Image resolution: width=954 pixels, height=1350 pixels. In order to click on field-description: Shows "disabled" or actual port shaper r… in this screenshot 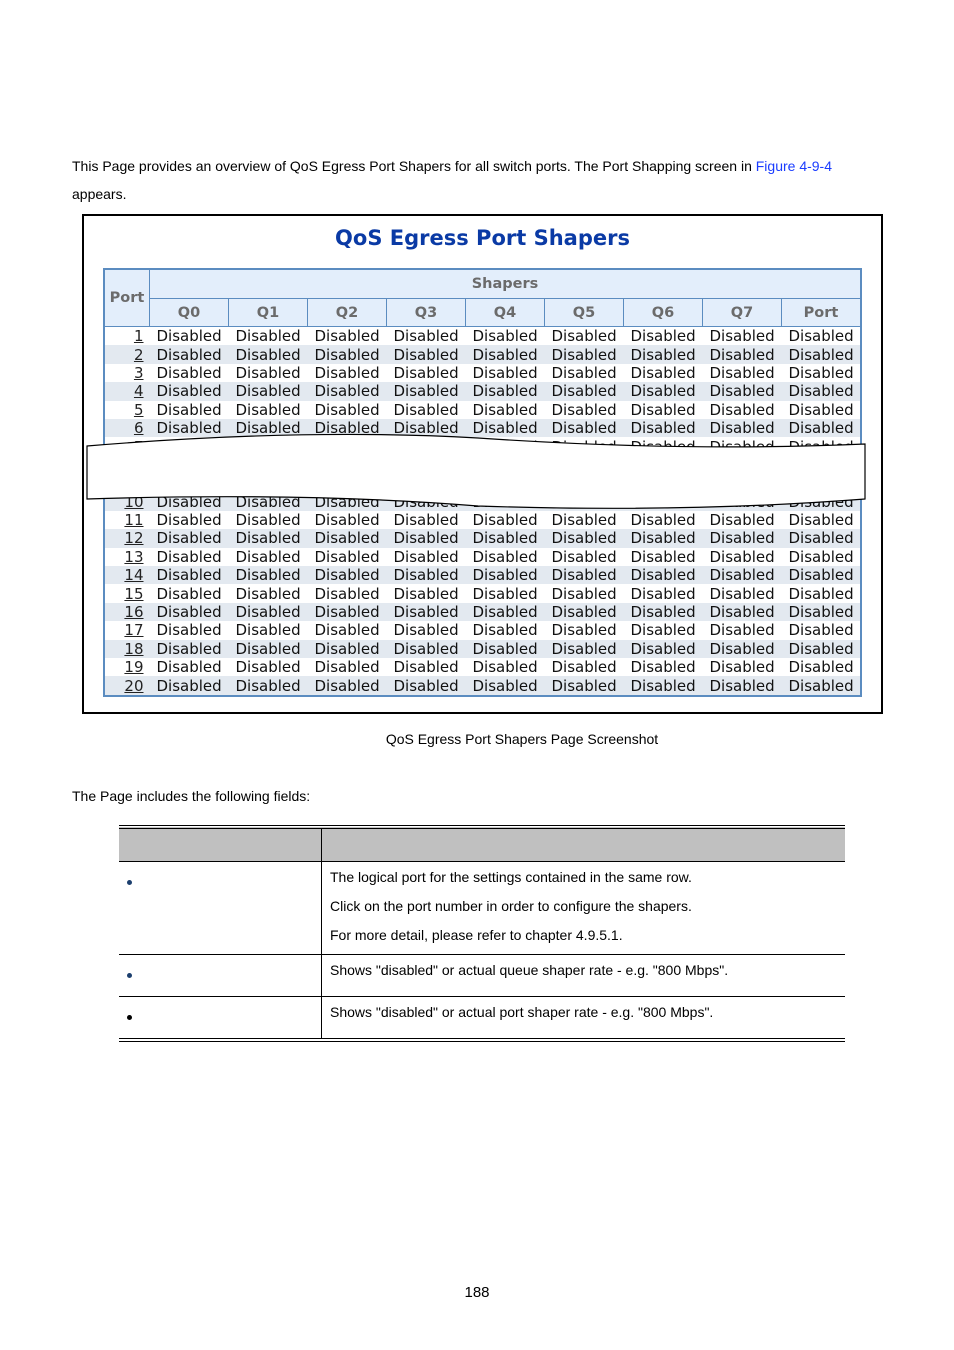, I will do `click(583, 1018)`.